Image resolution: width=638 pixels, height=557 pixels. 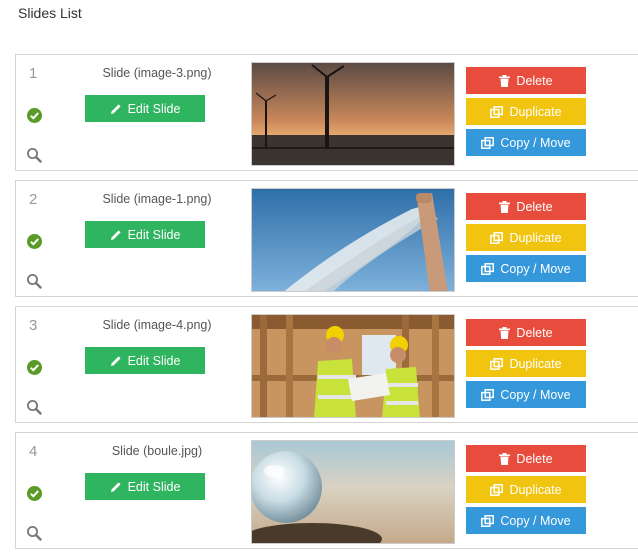 What do you see at coordinates (33, 199) in the screenshot?
I see `slide-number: 2` at bounding box center [33, 199].